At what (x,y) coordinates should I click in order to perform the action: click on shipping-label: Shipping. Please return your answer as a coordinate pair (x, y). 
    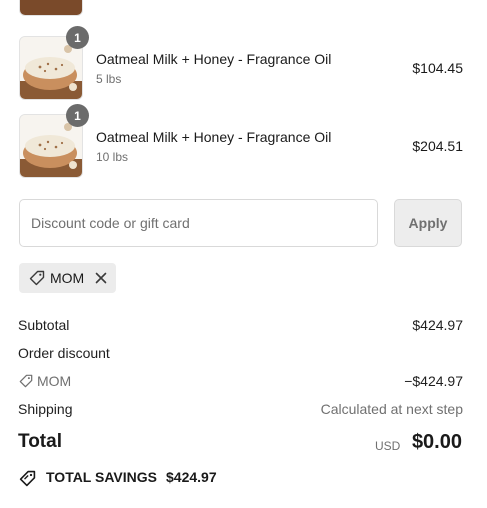
    Looking at the image, I should click on (45, 409).